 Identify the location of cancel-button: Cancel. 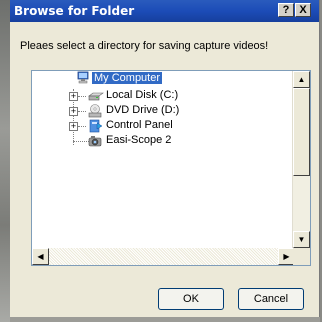
(271, 299).